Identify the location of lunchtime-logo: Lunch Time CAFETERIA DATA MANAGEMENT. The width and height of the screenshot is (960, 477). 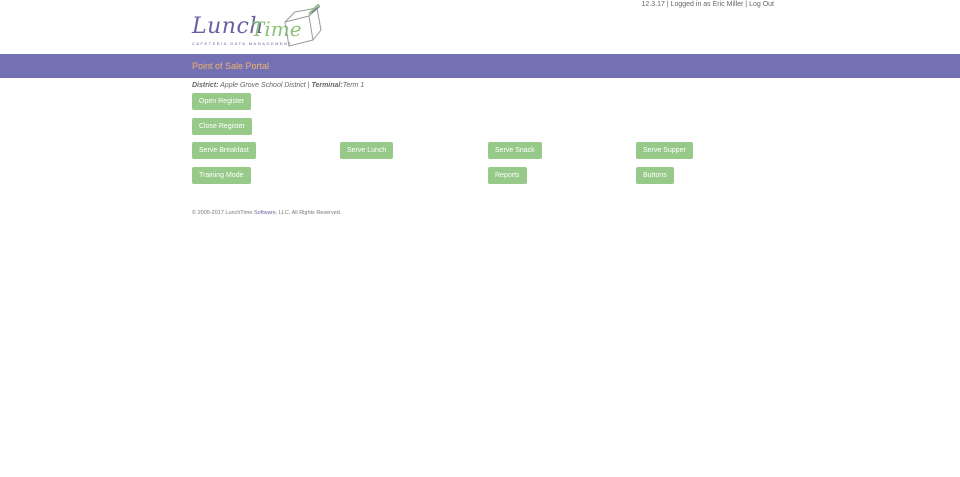
(261, 26).